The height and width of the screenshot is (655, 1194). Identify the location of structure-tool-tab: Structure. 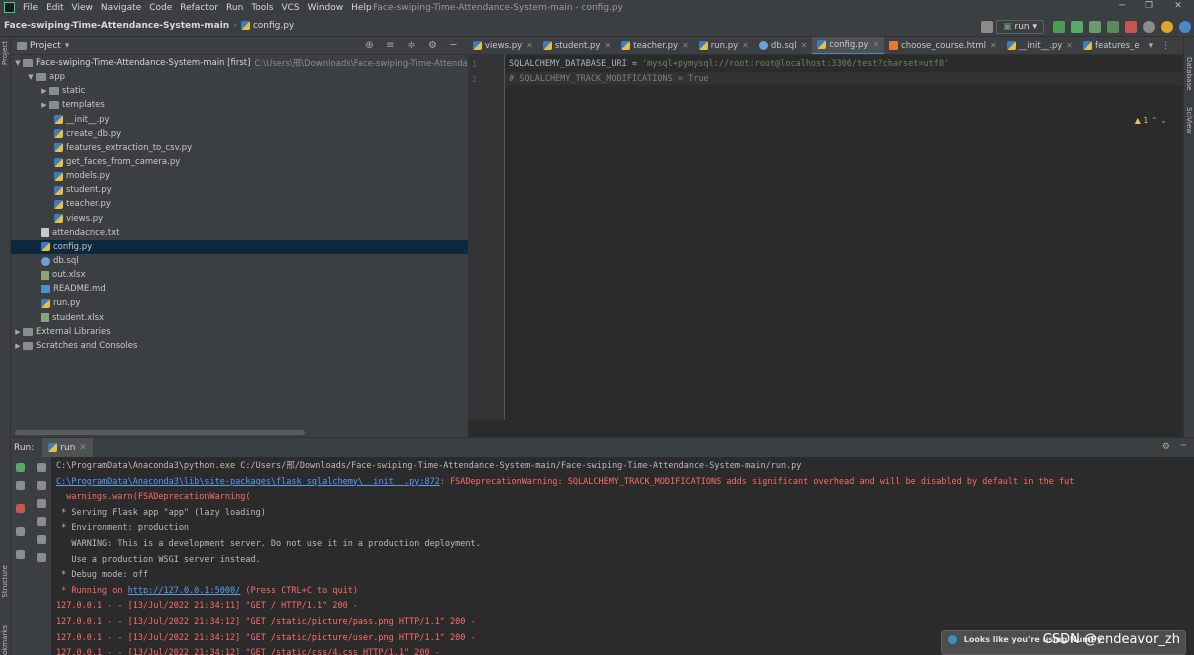
(5, 581).